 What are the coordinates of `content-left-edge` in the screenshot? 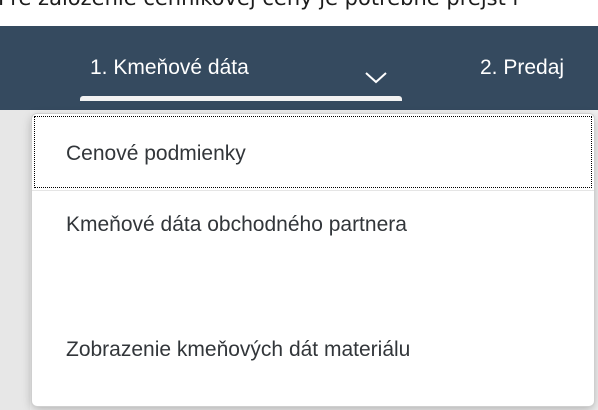 It's located at (15, 260).